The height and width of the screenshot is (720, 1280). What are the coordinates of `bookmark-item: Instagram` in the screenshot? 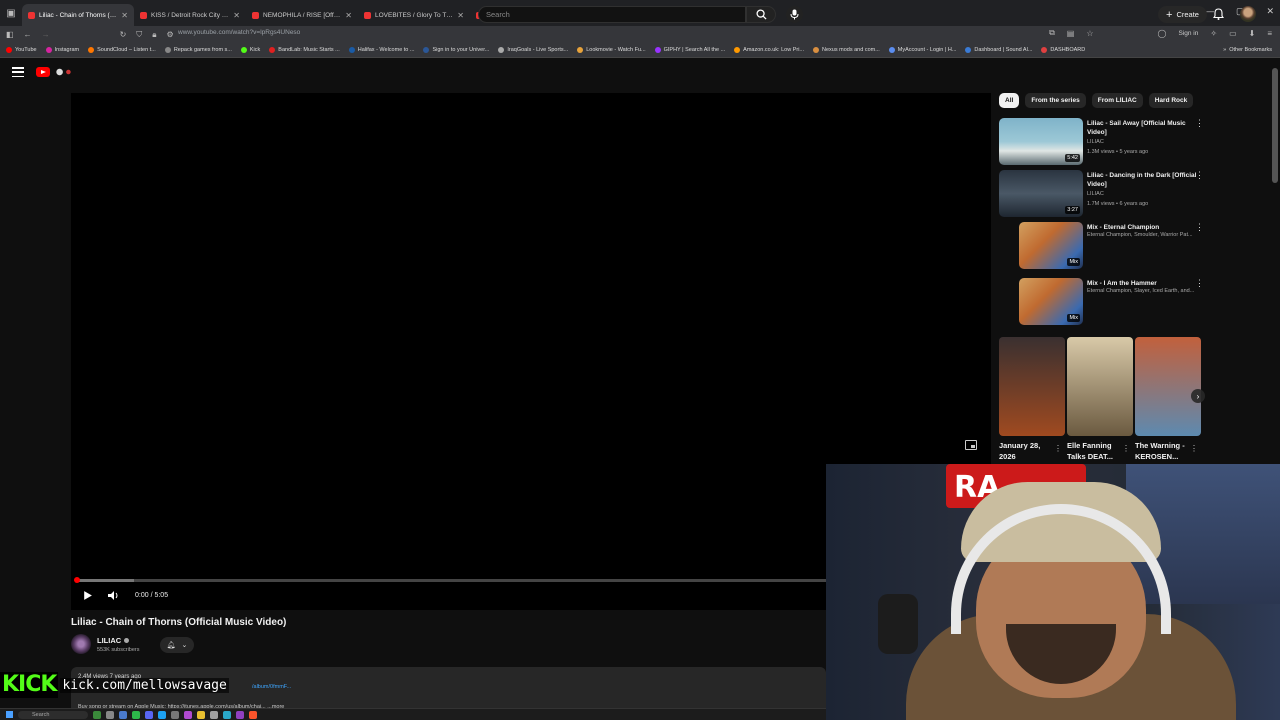 It's located at (62, 50).